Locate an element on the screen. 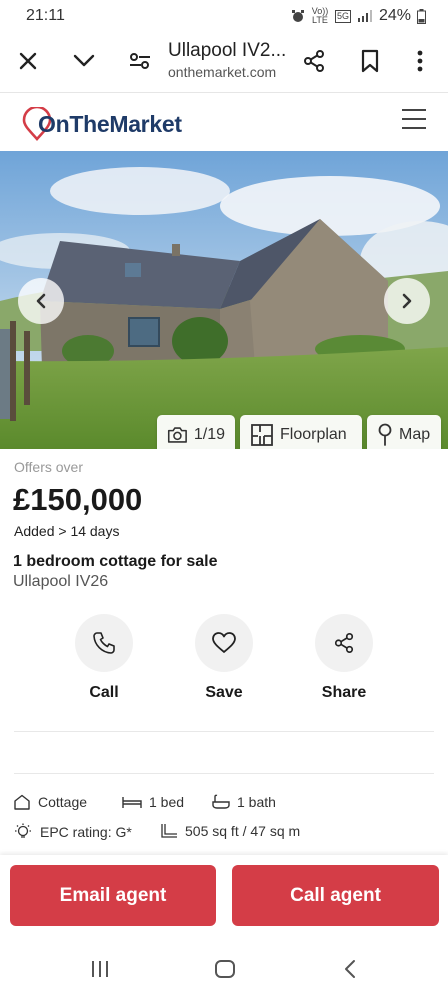 Image resolution: width=448 pixels, height=998 pixels. call-action-label: Call is located at coordinates (104, 692).